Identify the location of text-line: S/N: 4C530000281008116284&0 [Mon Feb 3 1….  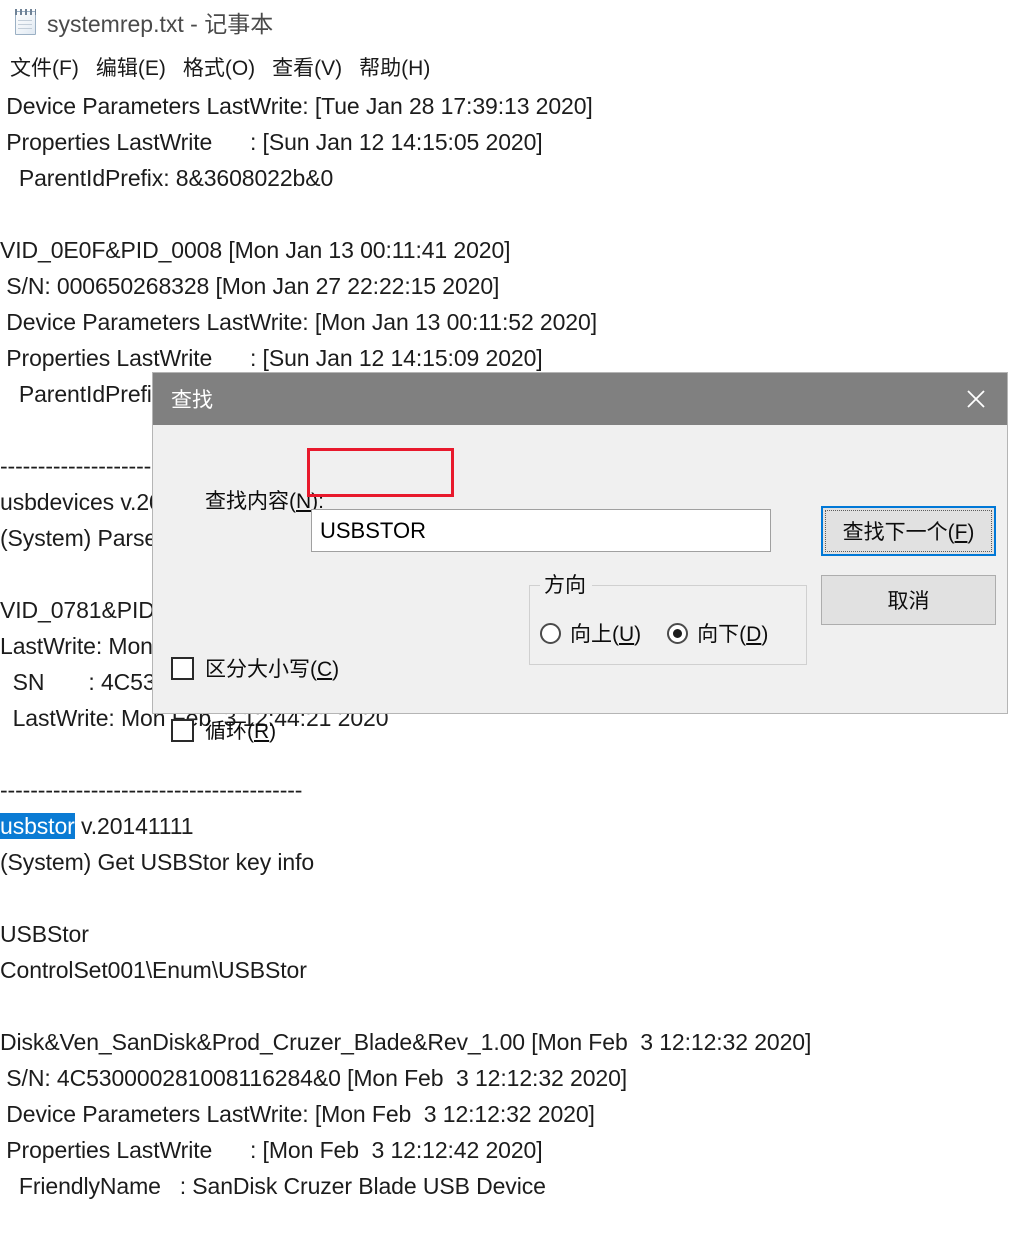
(314, 1078).